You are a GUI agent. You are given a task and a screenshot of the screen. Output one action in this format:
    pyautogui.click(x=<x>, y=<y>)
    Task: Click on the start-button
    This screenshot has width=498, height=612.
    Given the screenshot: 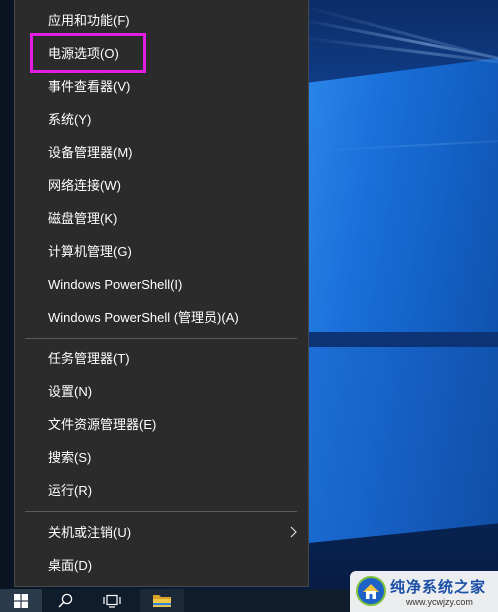 What is the action you would take?
    pyautogui.click(x=21, y=600)
    